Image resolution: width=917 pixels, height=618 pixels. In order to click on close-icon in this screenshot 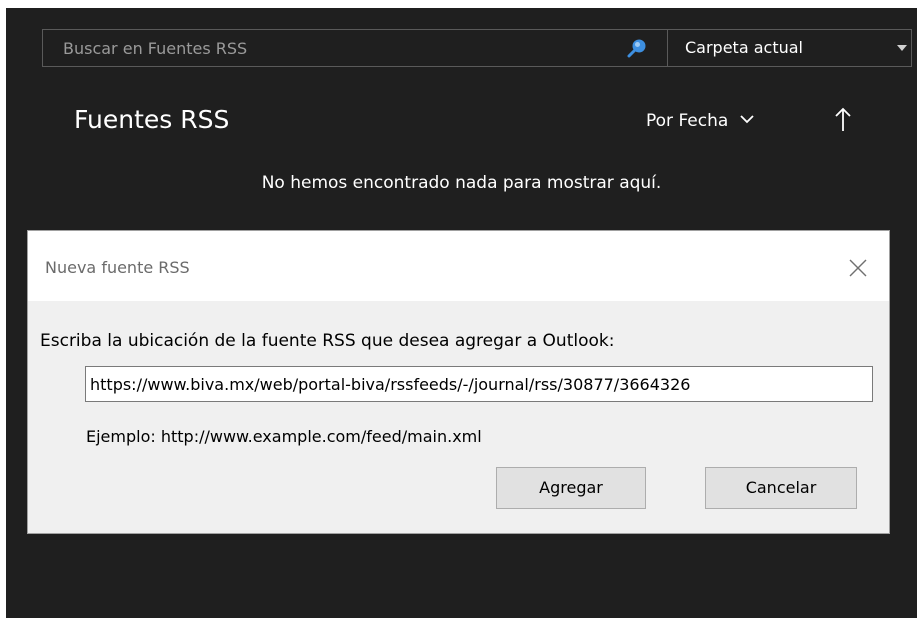, I will do `click(858, 268)`.